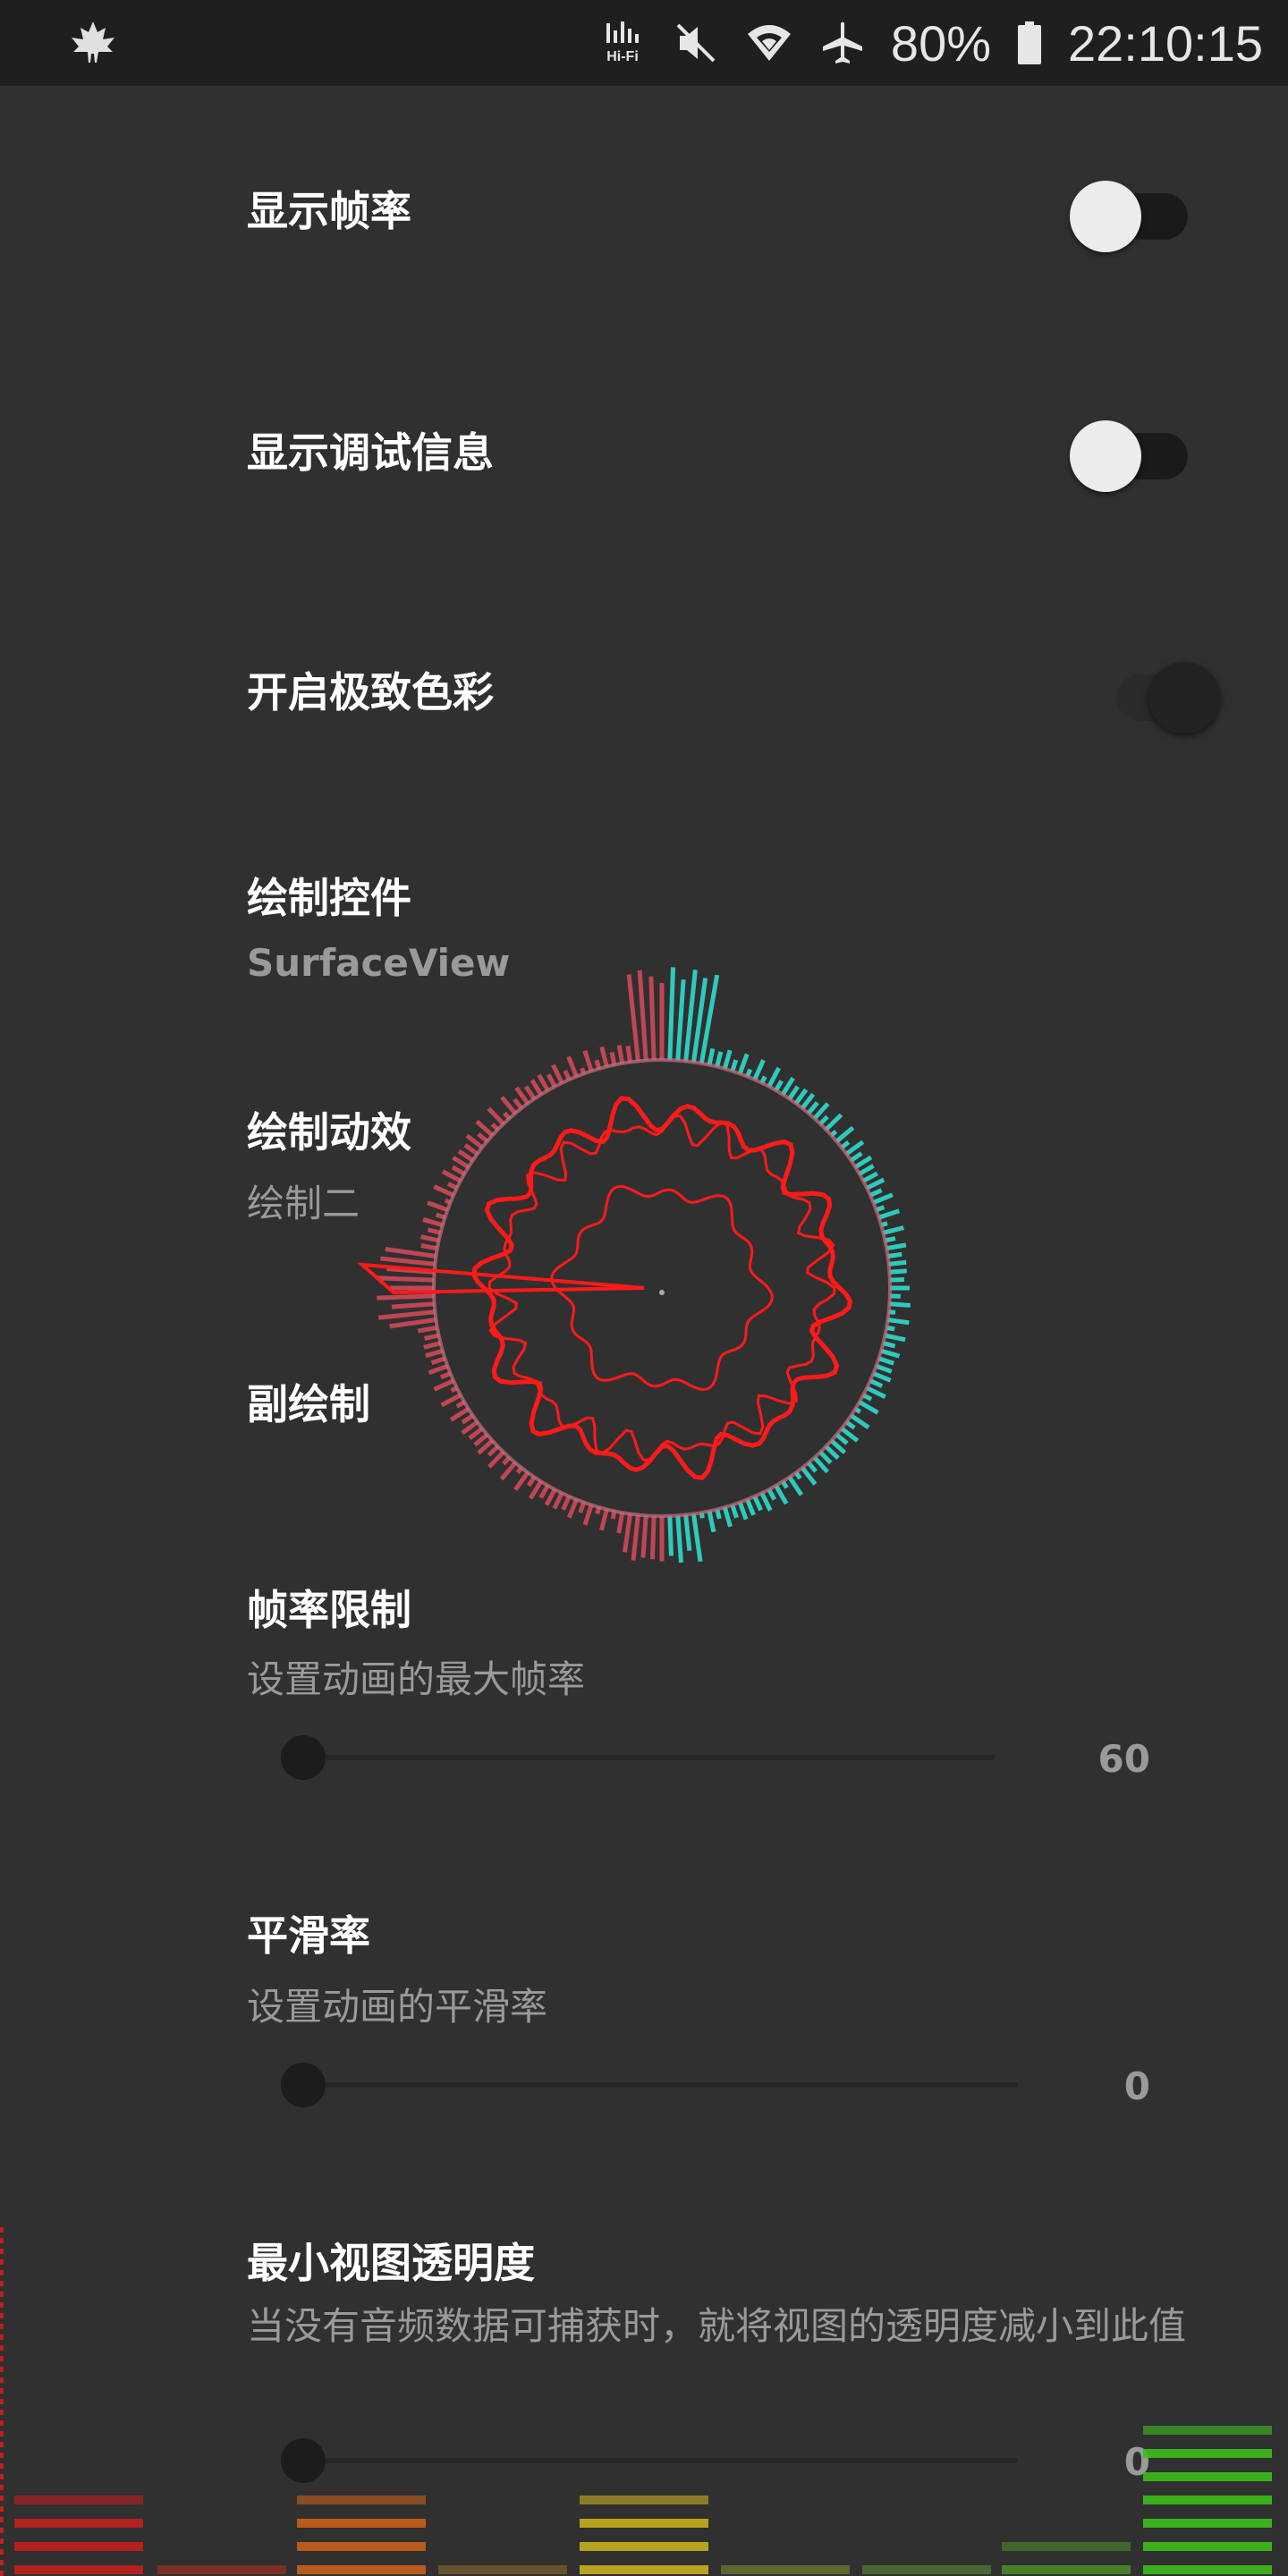 The image size is (1288, 2576). I want to click on setting-title: 绘制动效, so click(329, 1132).